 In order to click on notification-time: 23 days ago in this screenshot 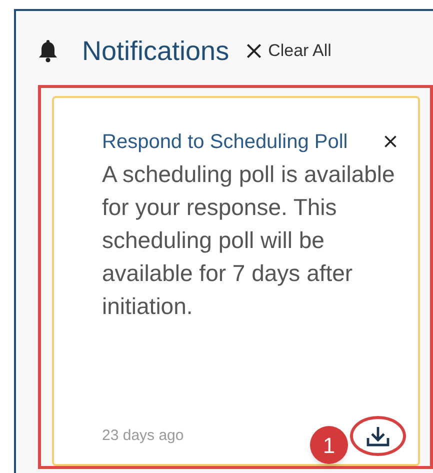, I will do `click(143, 436)`.